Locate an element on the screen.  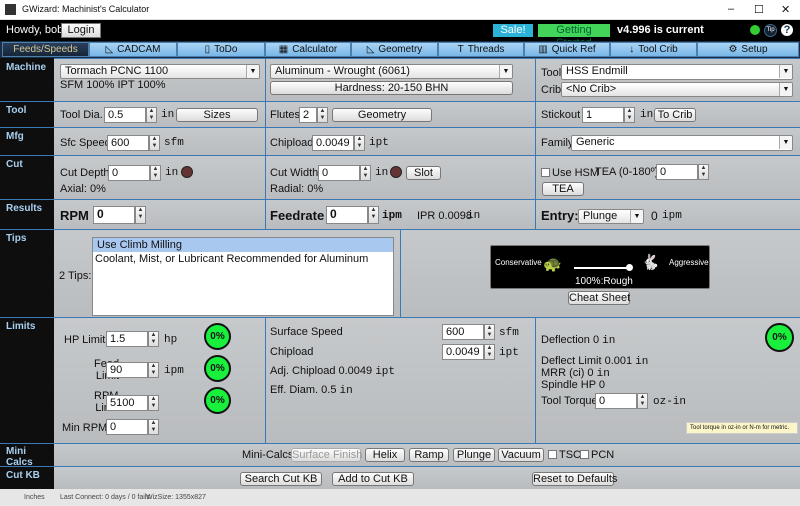
cut-width-input: 0 is located at coordinates (339, 173).